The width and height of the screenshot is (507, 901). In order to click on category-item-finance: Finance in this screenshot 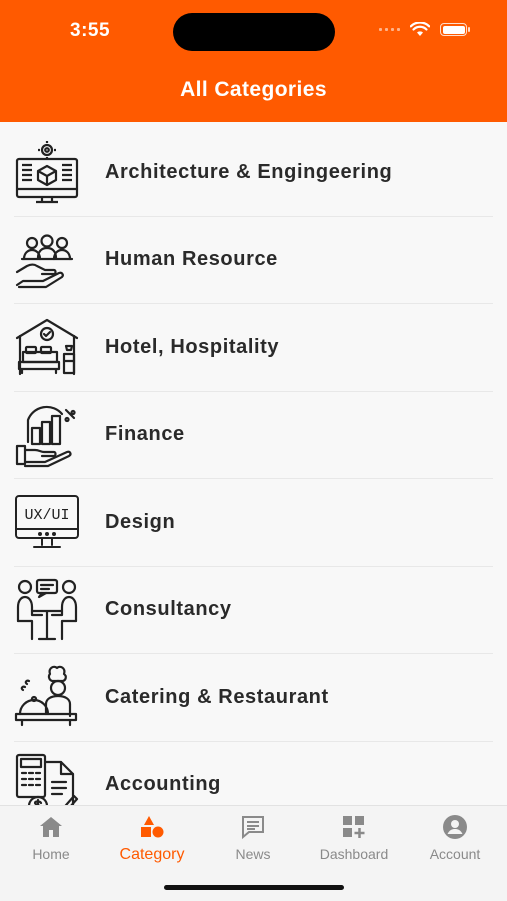, I will do `click(253, 435)`.